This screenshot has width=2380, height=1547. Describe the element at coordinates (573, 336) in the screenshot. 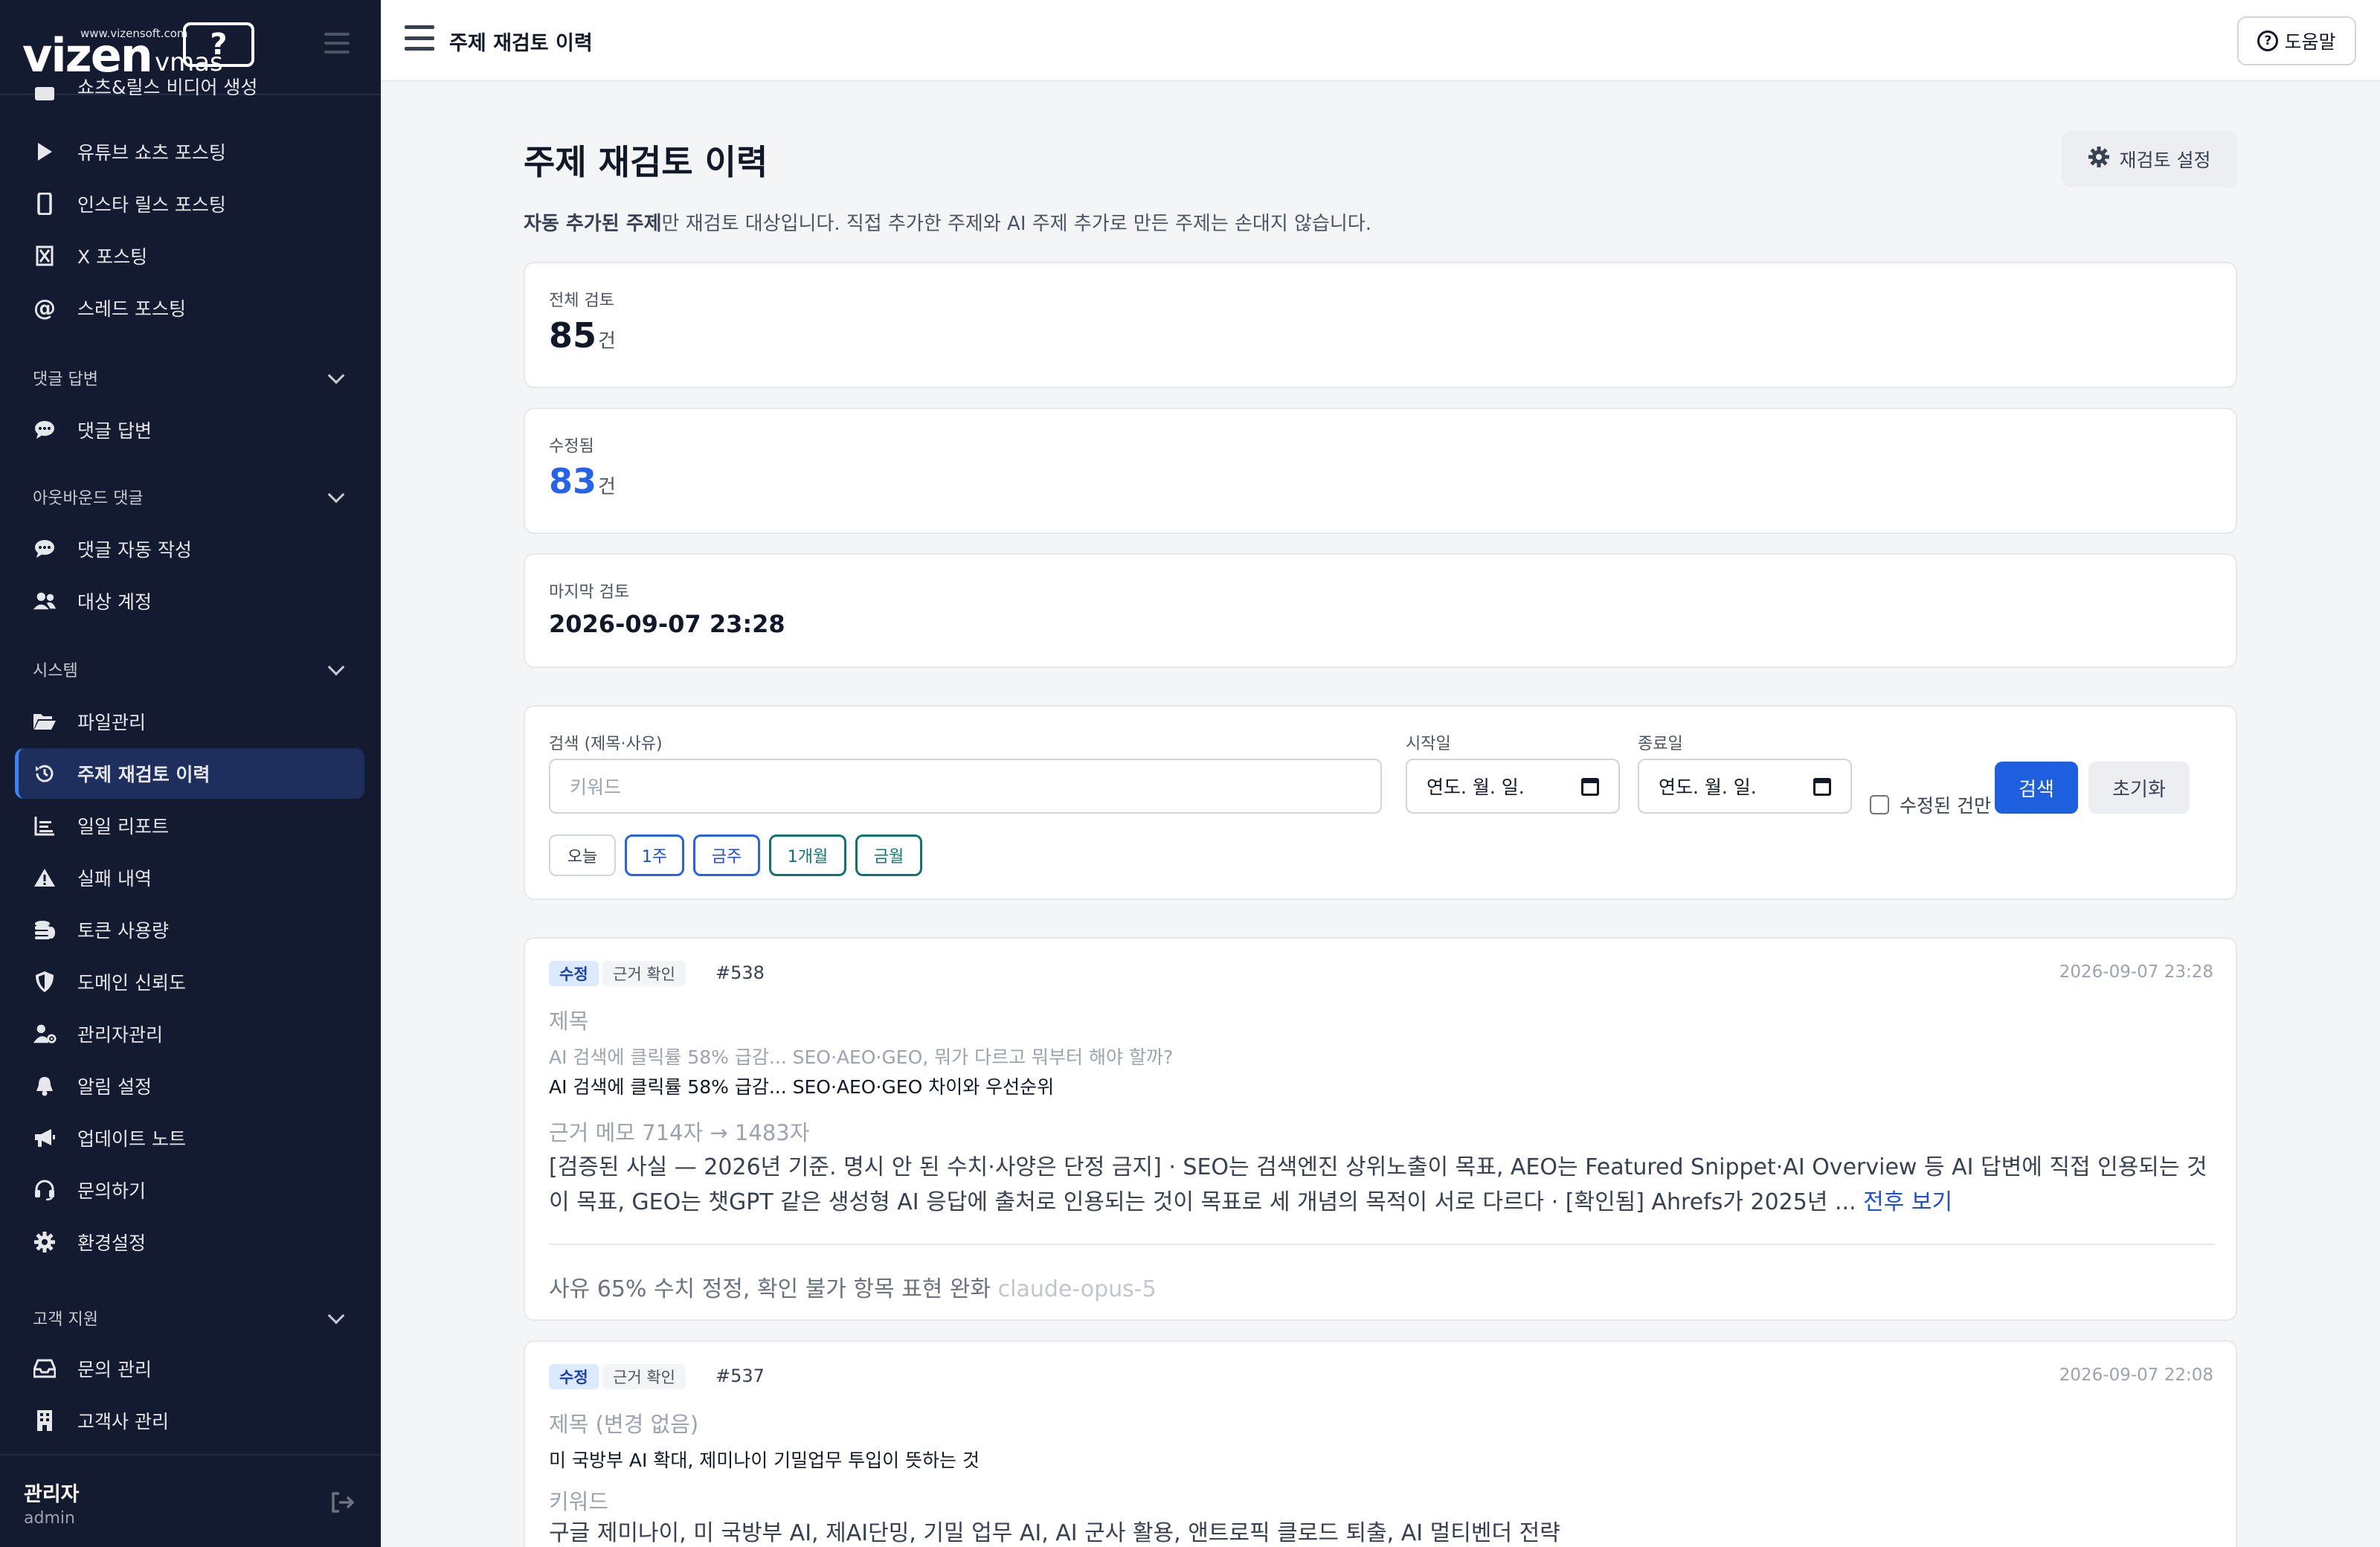

I see `stat-number: 85` at that location.